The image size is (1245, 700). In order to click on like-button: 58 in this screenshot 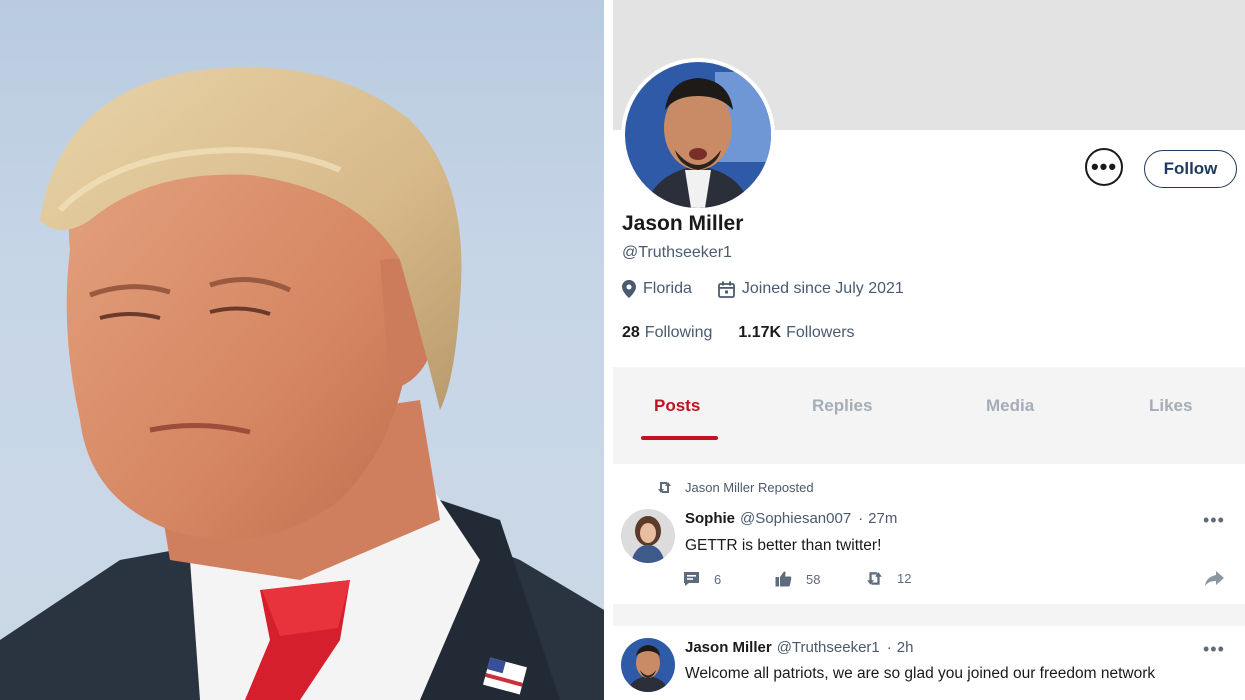, I will do `click(797, 579)`.